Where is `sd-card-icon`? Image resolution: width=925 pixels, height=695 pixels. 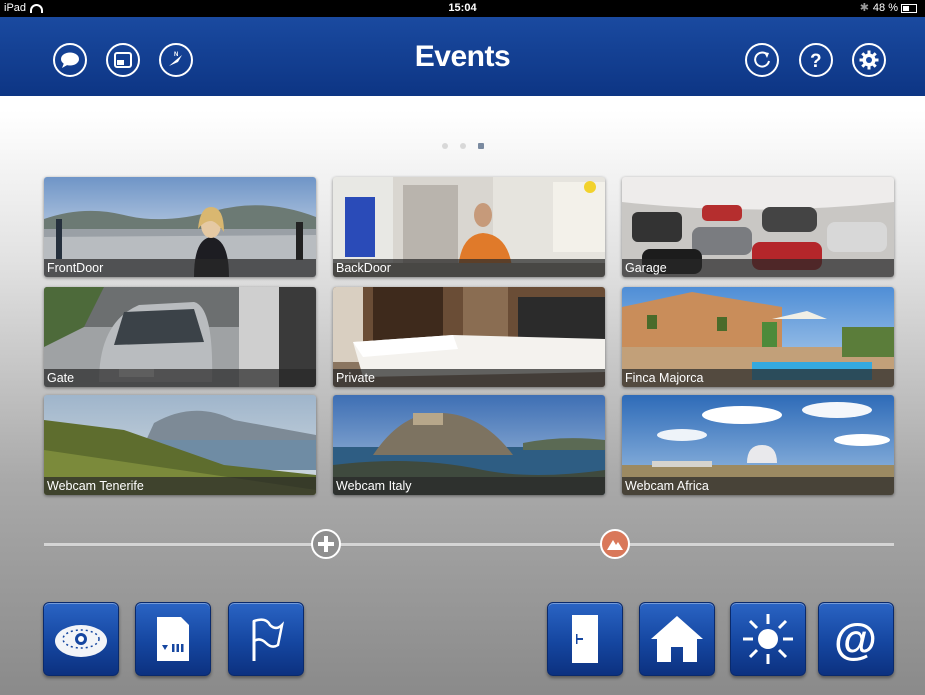
sd-card-icon is located at coordinates (173, 639).